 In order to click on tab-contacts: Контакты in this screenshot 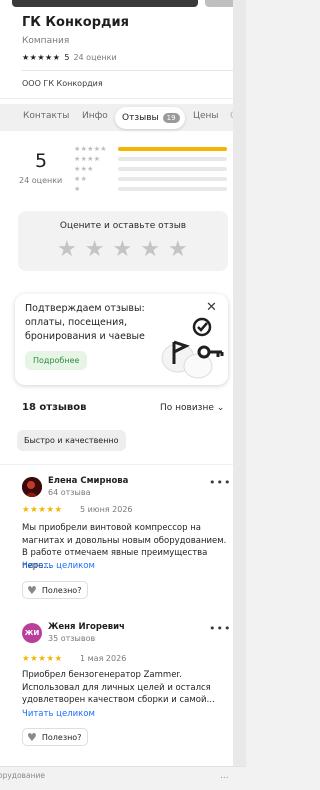, I will do `click(46, 116)`.